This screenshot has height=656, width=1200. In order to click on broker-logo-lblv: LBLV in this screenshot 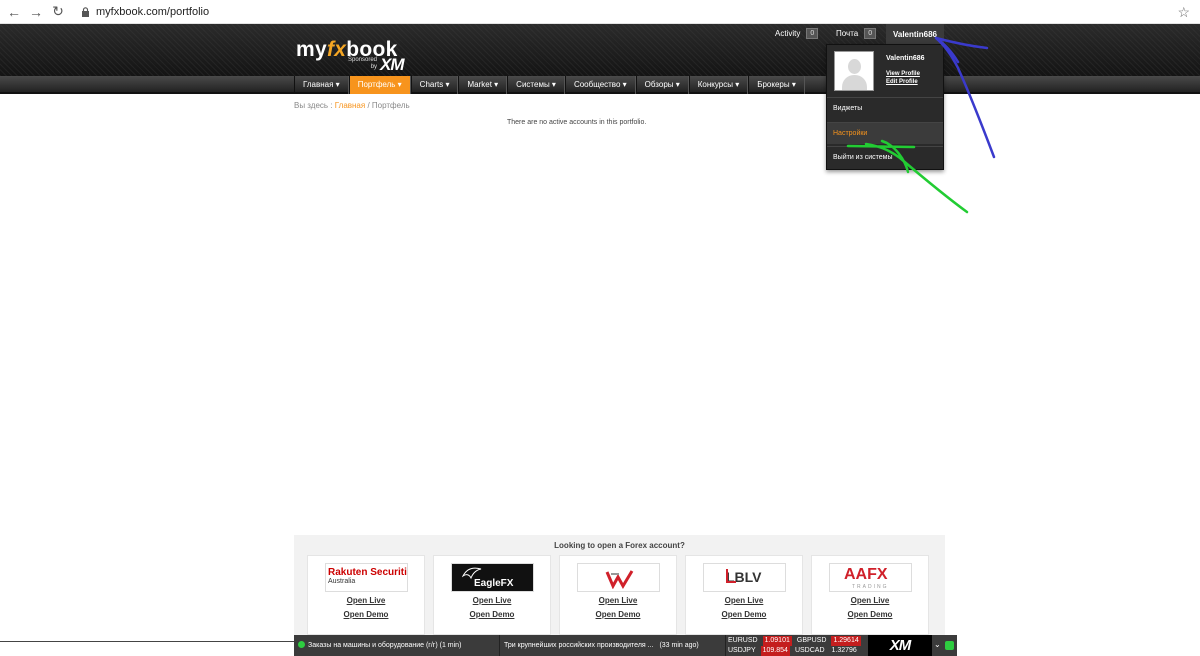, I will do `click(744, 577)`.